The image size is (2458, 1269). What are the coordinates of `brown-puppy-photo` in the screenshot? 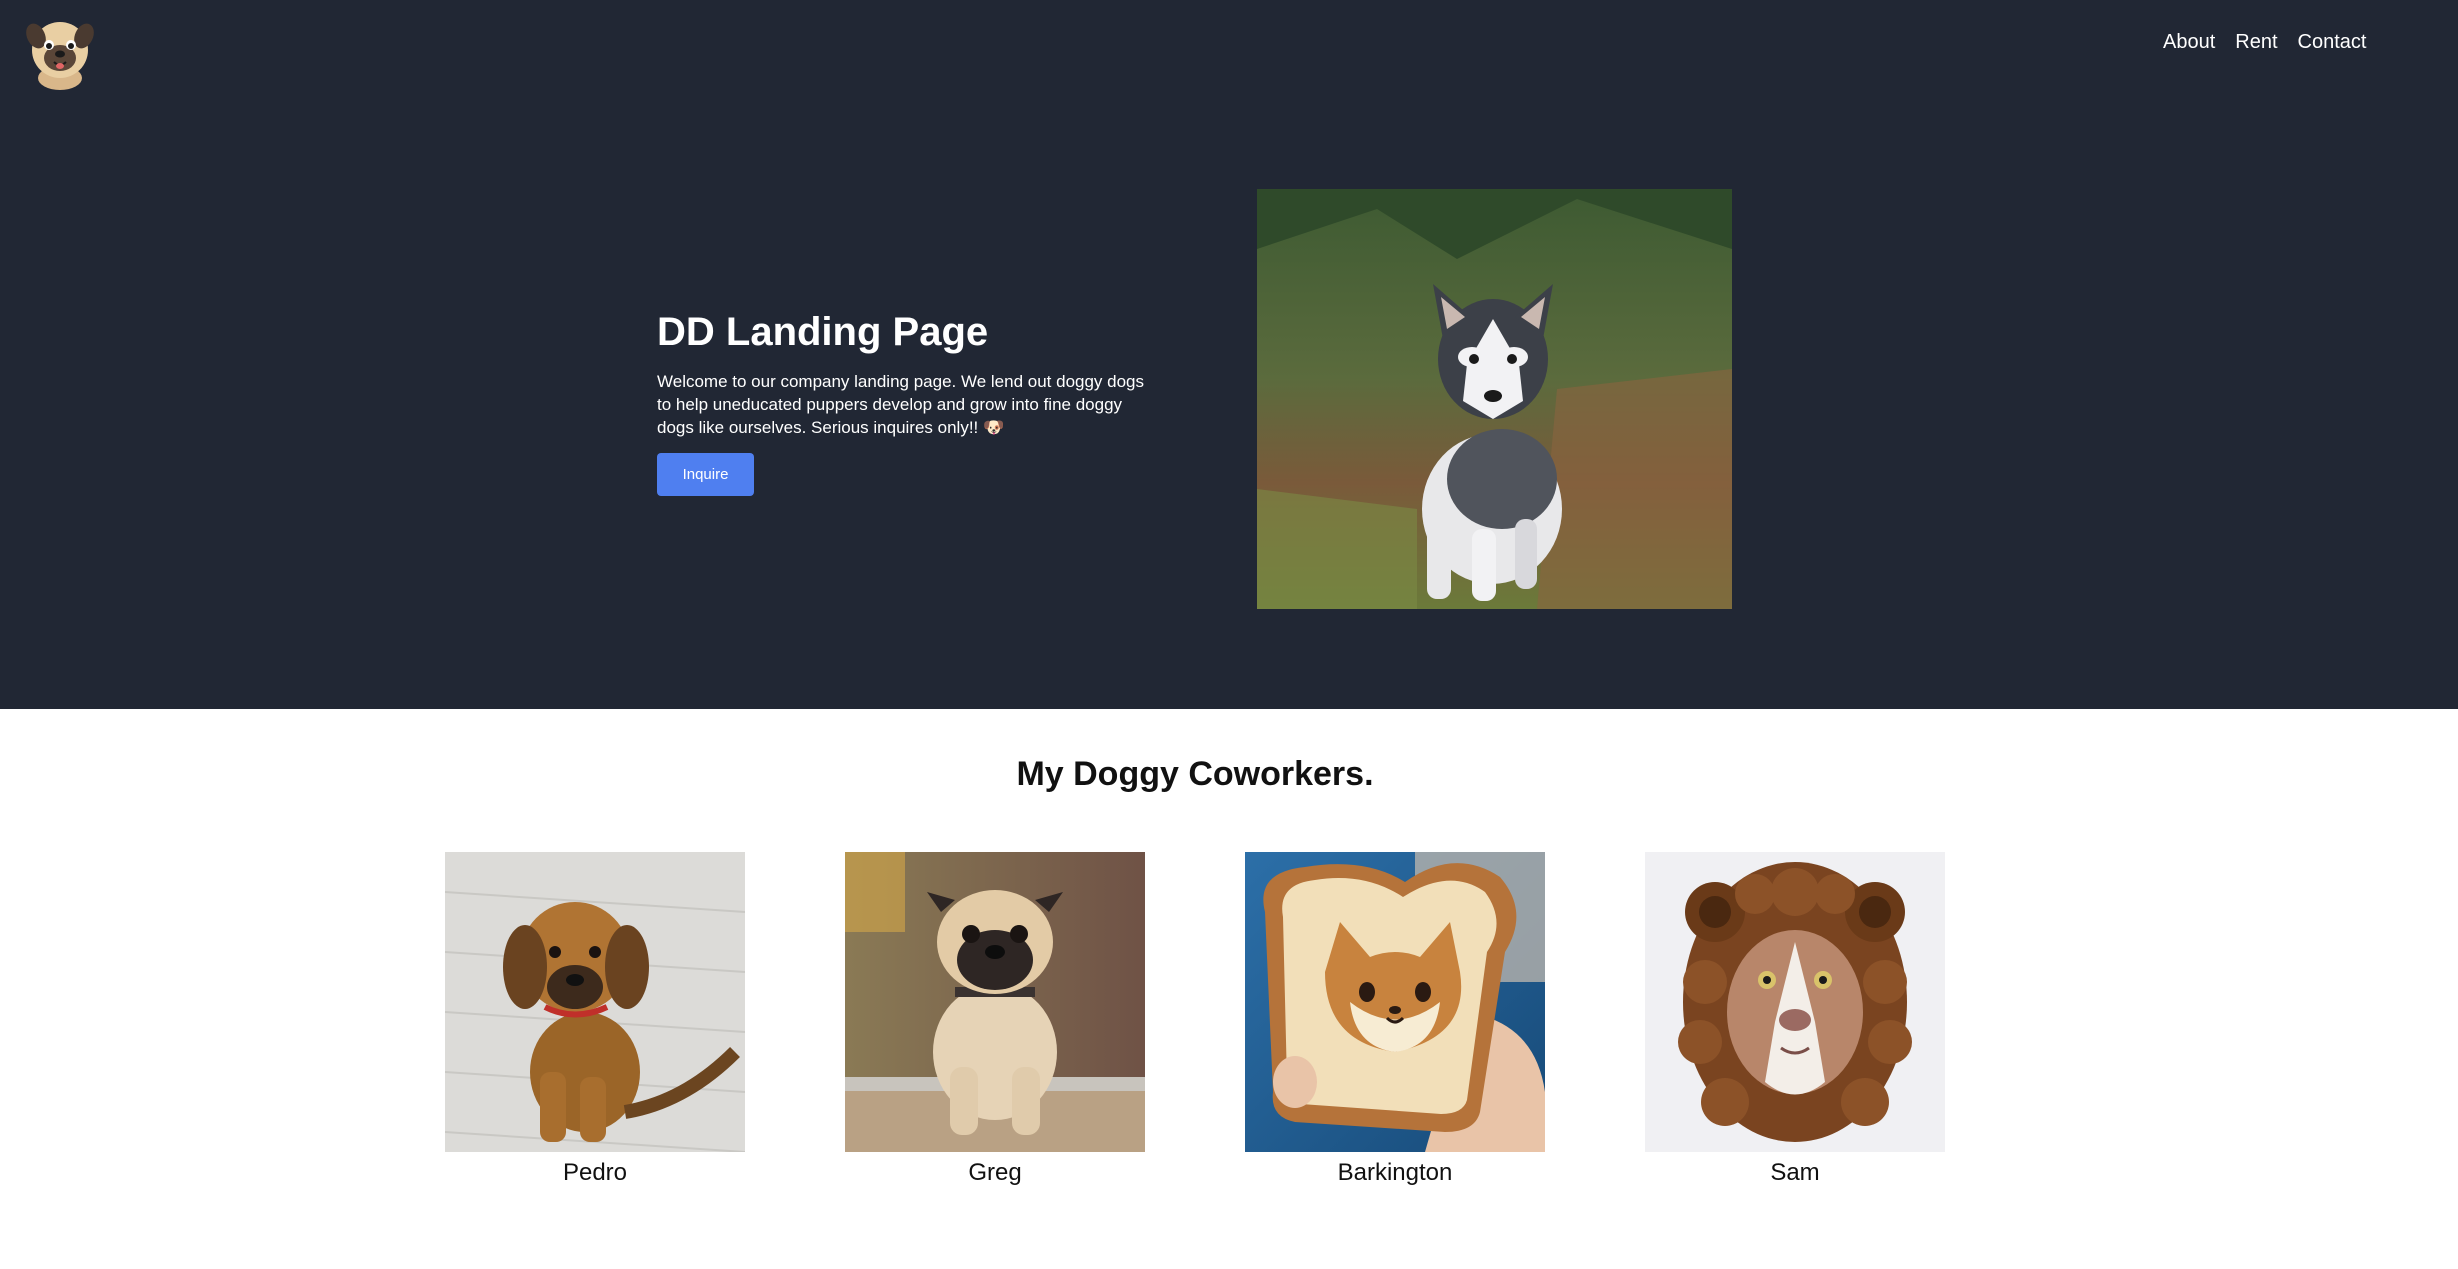 It's located at (595, 1002).